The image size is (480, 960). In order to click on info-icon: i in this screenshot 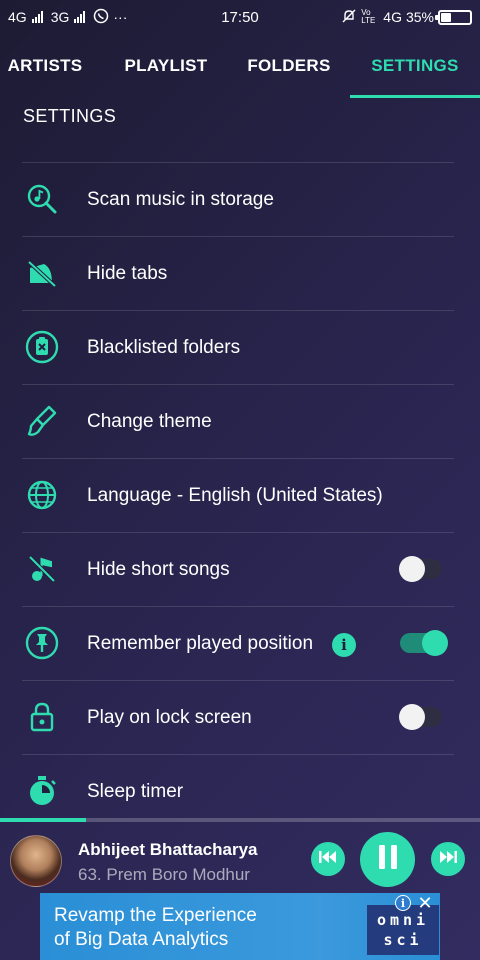, I will do `click(344, 645)`.